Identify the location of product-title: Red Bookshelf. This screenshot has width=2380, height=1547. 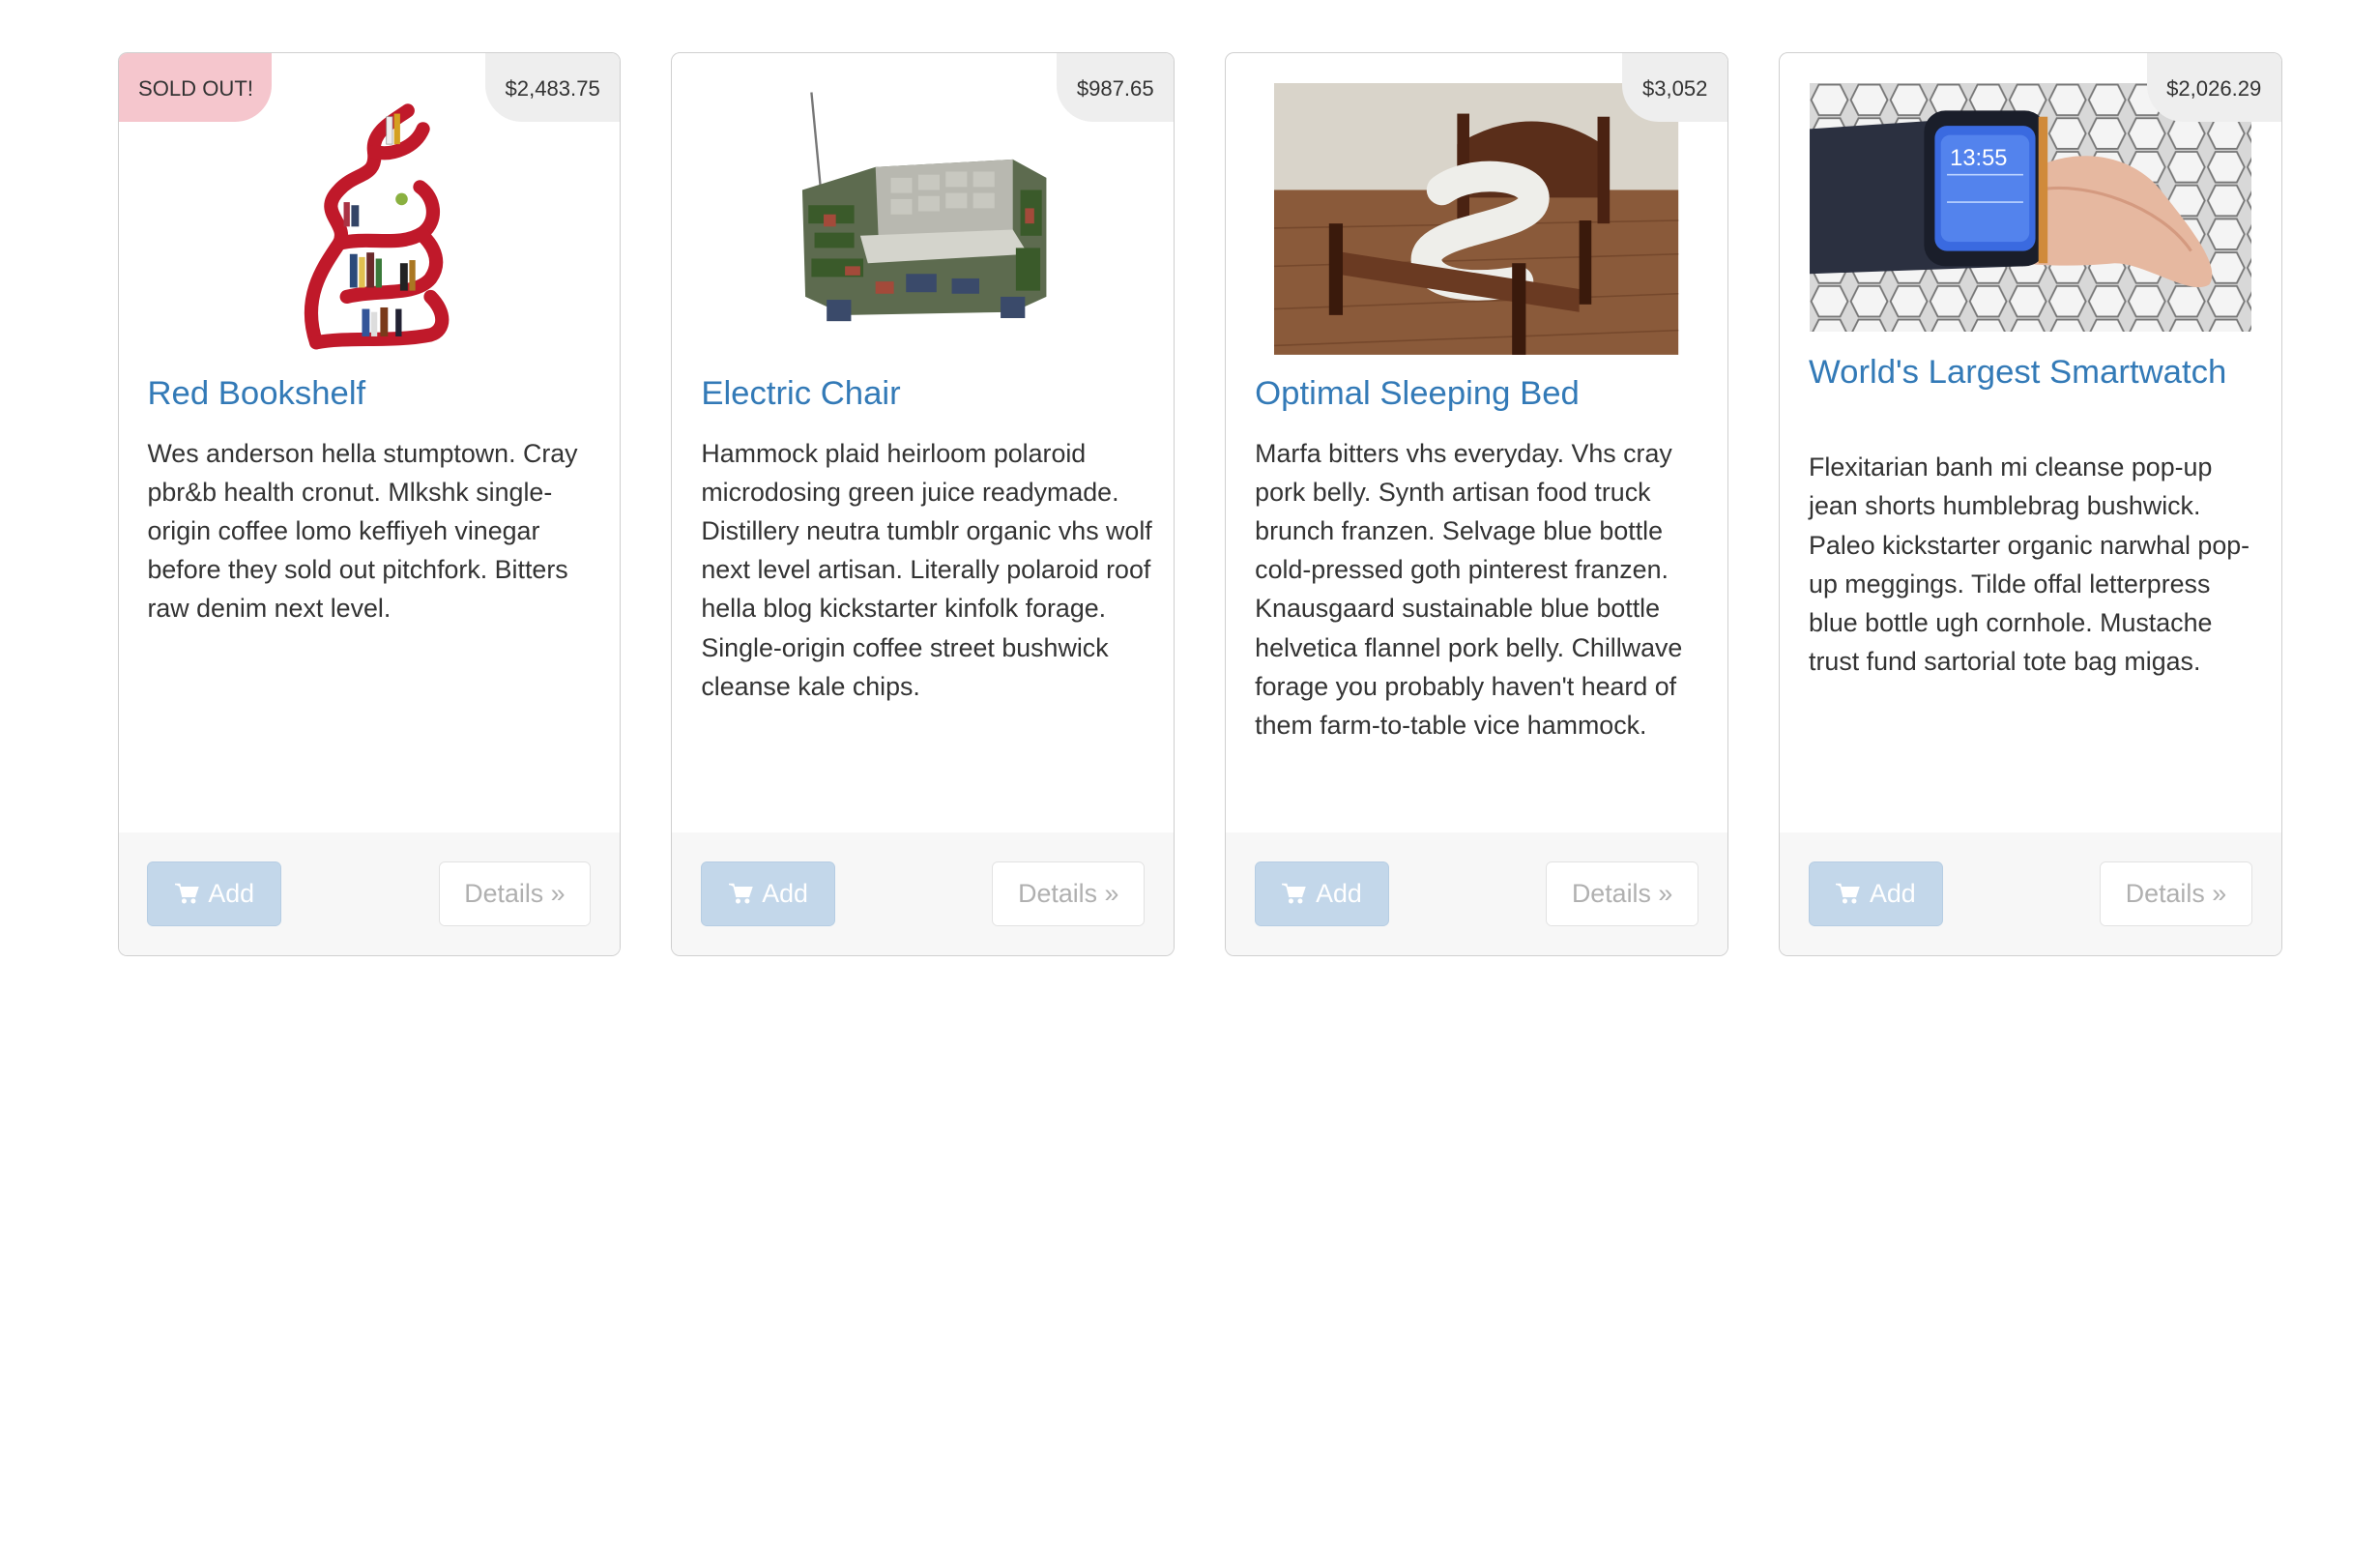
(369, 394).